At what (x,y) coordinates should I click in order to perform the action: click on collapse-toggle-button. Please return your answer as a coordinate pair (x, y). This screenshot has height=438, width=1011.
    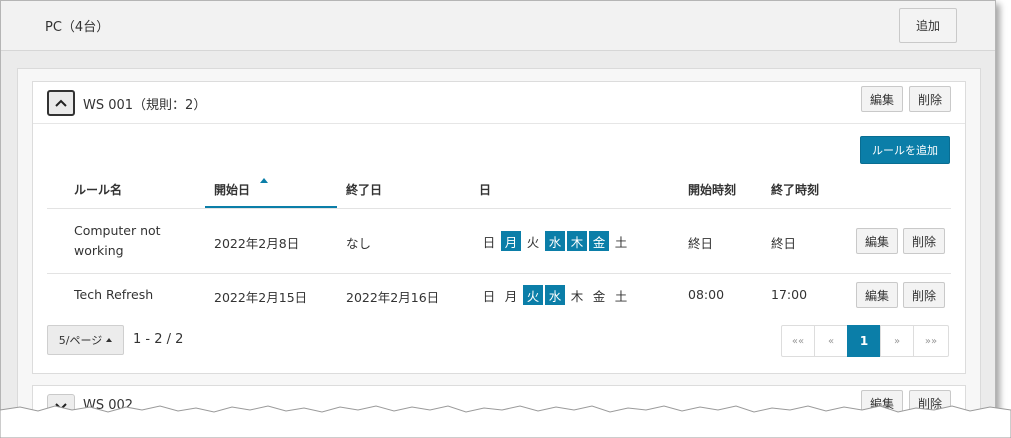
    Looking at the image, I should click on (61, 103).